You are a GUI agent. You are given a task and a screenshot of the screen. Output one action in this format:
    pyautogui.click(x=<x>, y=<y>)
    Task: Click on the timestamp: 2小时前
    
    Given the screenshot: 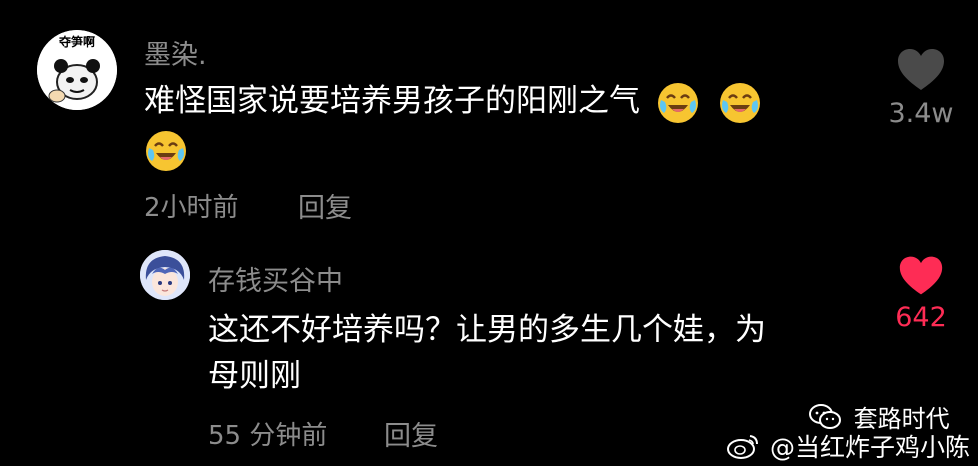 What is the action you would take?
    pyautogui.click(x=191, y=208)
    